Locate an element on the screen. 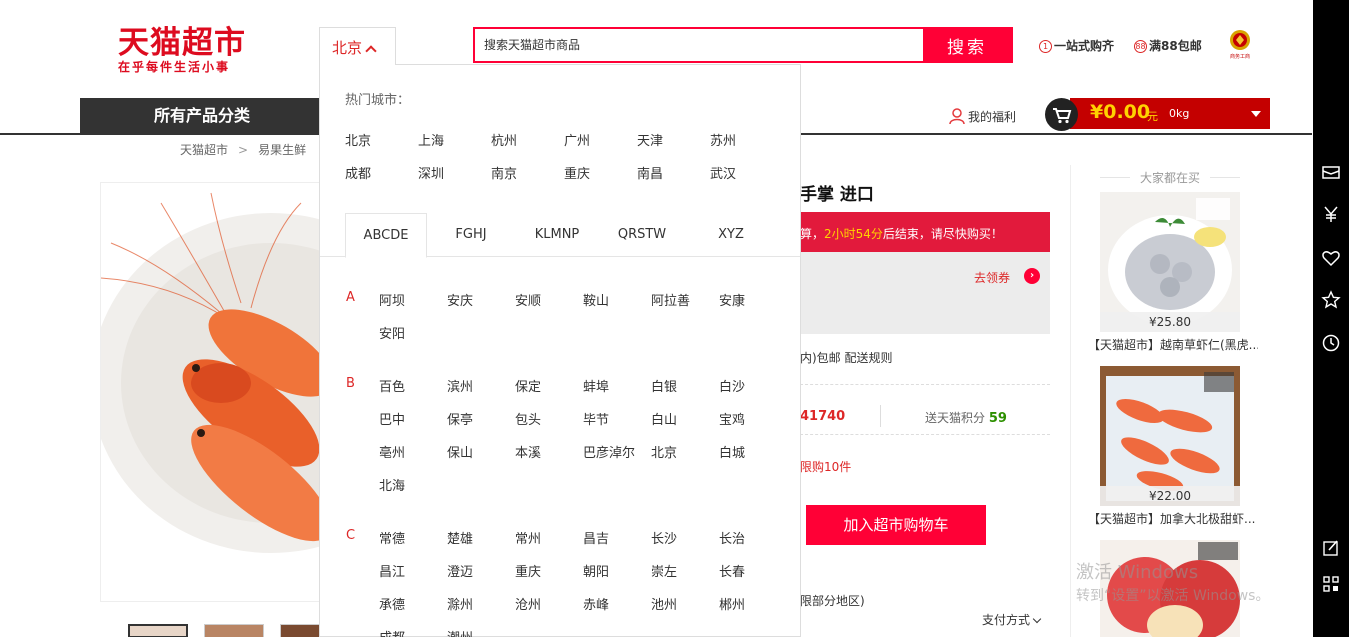 This screenshot has width=1349, height=637. promo-free-shipping: 88 满88包邮 is located at coordinates (1168, 45).